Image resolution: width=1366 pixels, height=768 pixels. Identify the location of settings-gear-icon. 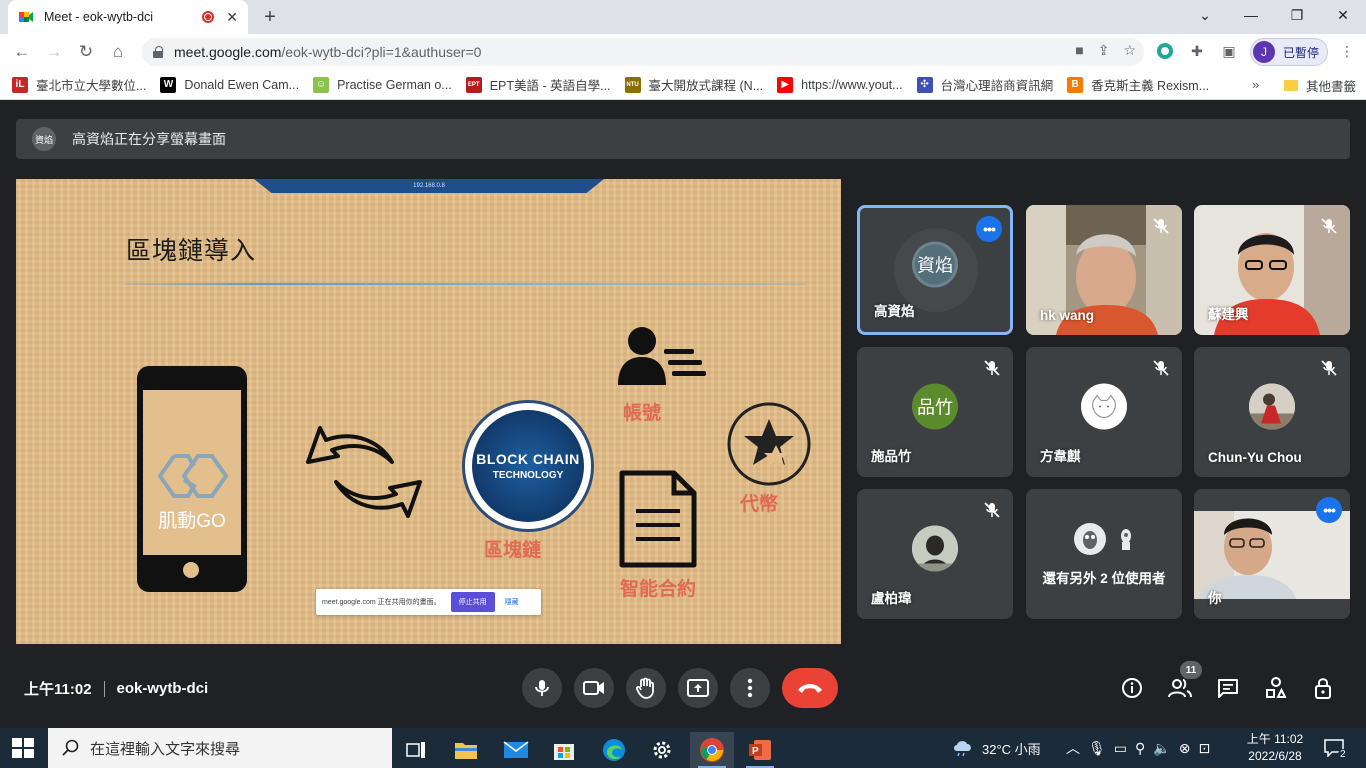
(662, 750).